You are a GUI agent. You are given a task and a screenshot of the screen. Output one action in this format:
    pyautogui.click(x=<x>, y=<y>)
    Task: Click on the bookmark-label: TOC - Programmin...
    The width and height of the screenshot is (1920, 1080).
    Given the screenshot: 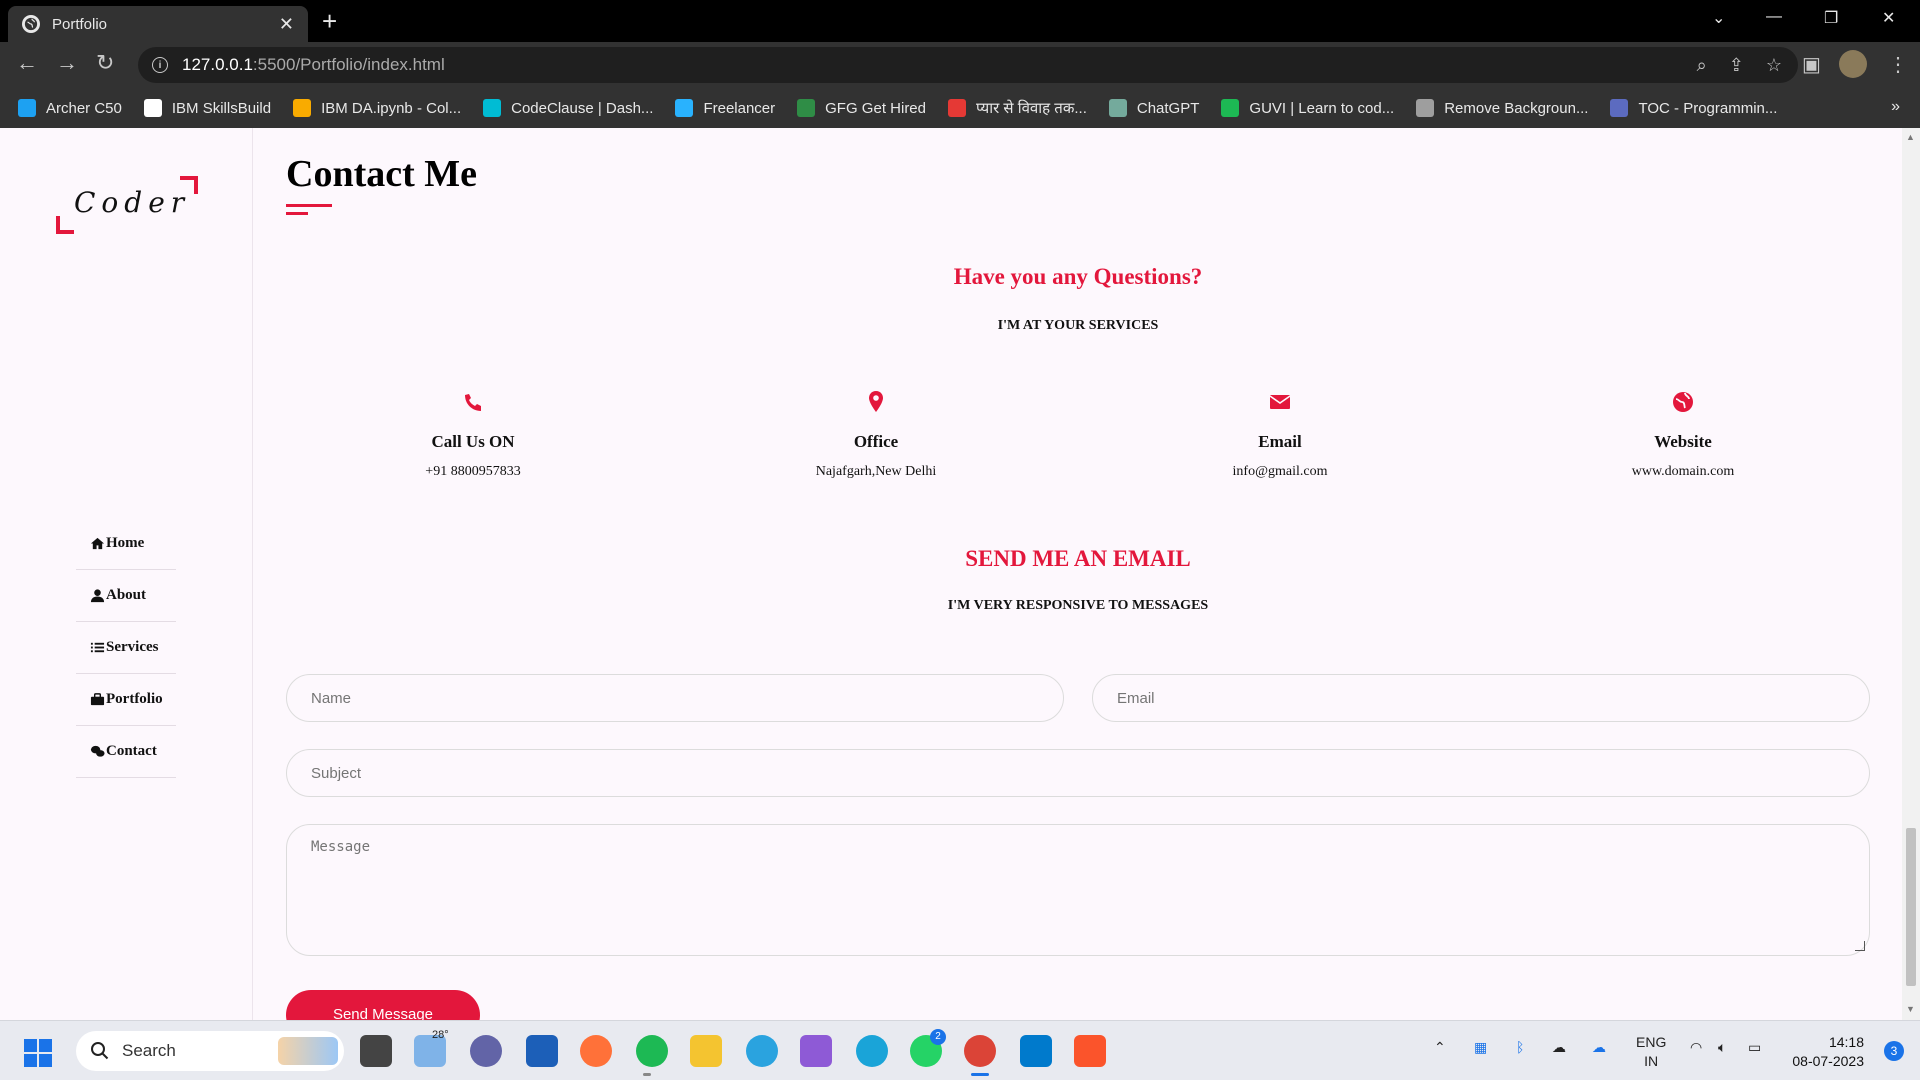 What is the action you would take?
    pyautogui.click(x=1708, y=108)
    